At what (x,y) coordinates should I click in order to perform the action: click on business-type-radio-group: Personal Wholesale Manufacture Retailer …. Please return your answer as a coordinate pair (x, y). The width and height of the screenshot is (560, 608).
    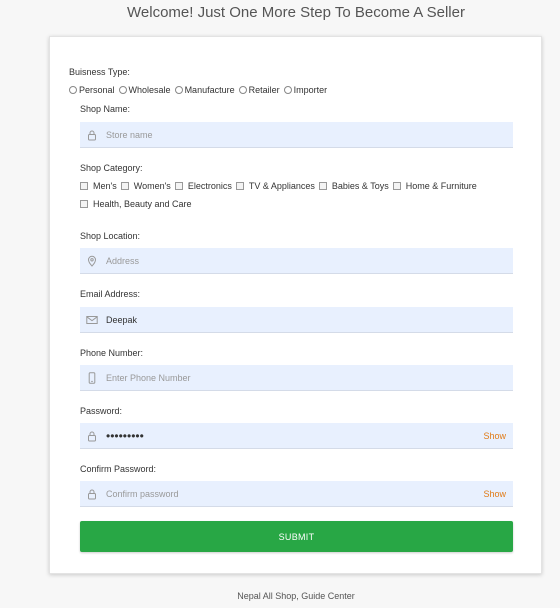
    Looking at the image, I should click on (200, 90).